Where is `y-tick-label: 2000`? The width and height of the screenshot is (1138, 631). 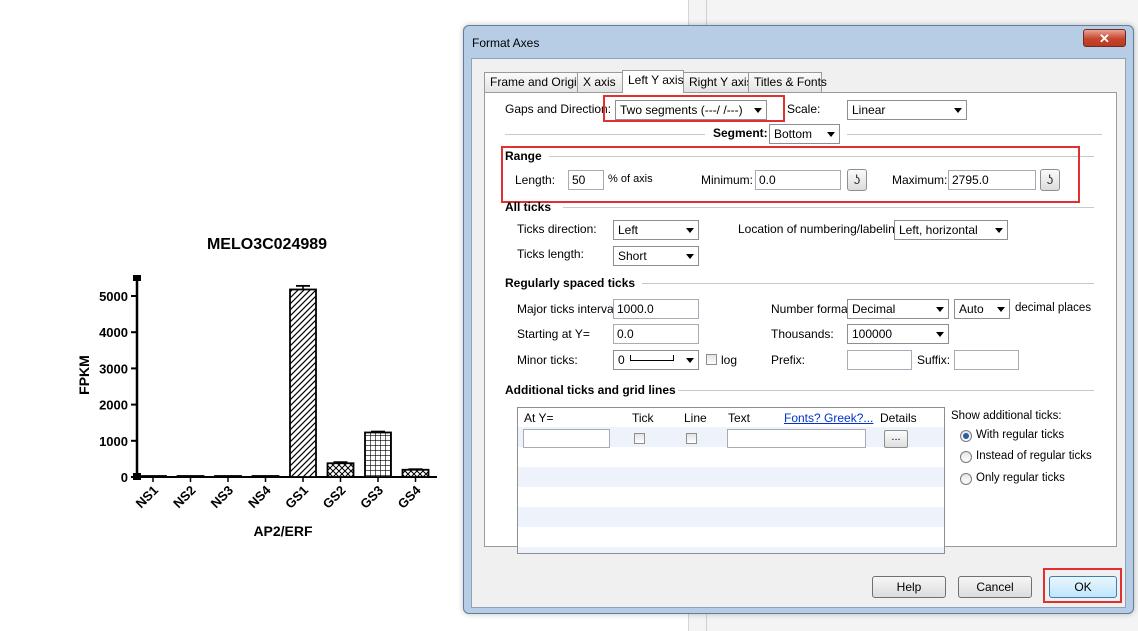 y-tick-label: 2000 is located at coordinates (113, 405).